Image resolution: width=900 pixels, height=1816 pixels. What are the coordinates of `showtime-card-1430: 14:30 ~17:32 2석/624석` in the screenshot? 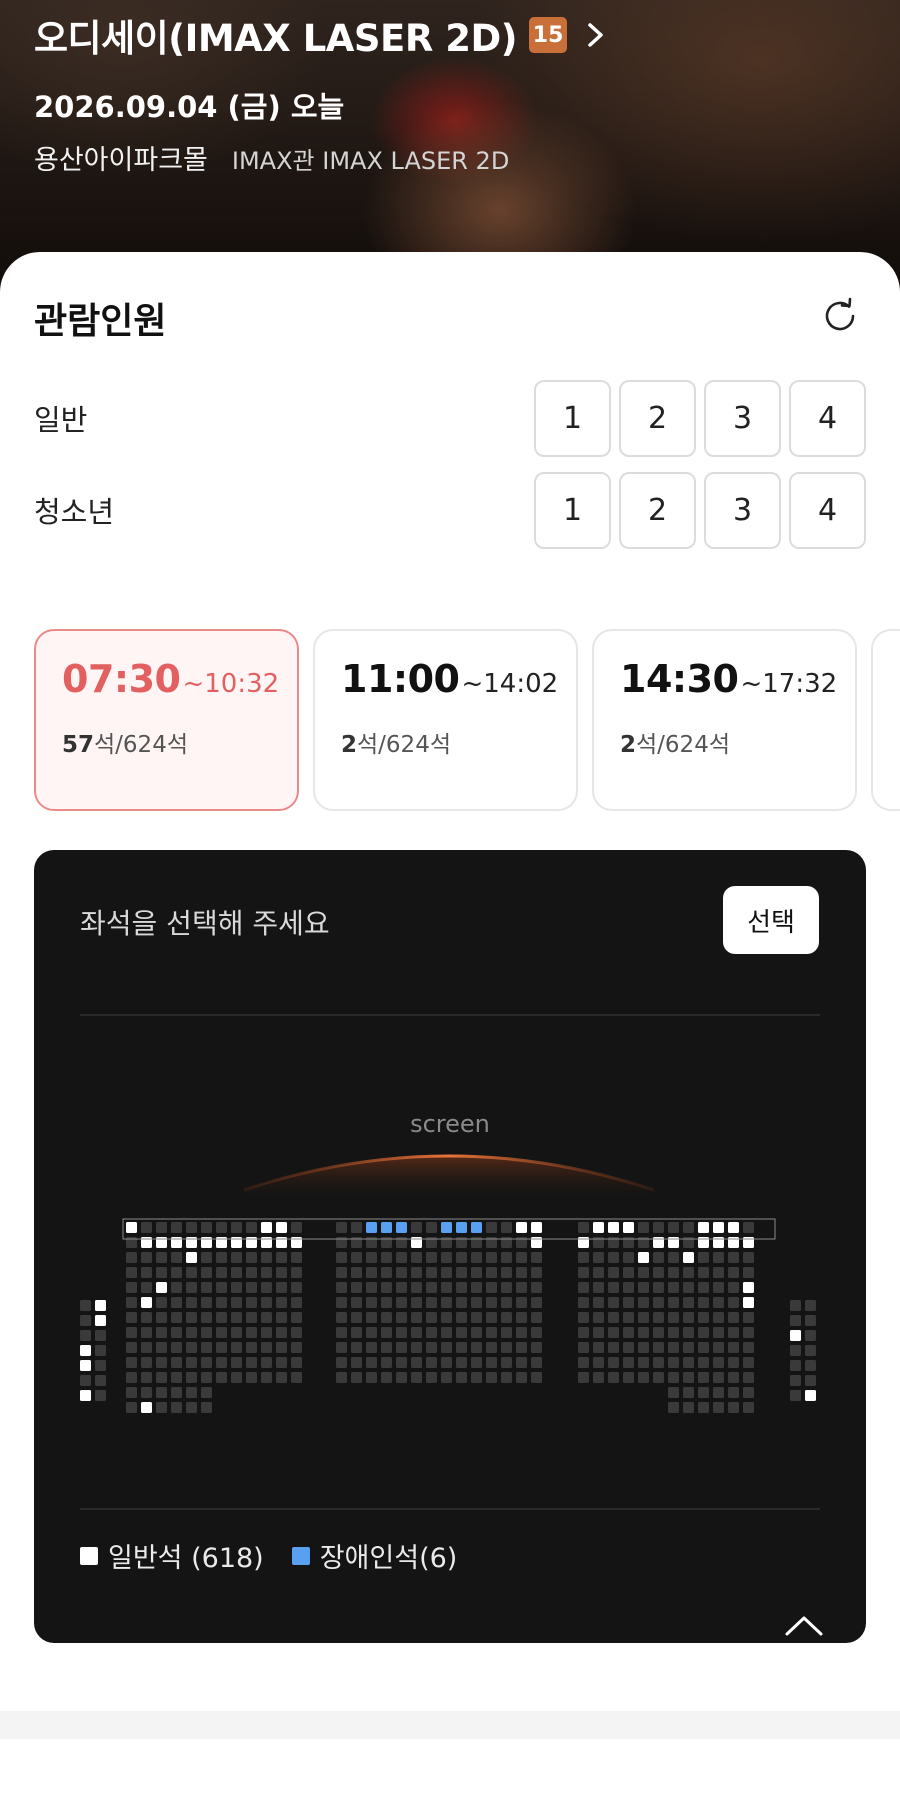 It's located at (724, 720).